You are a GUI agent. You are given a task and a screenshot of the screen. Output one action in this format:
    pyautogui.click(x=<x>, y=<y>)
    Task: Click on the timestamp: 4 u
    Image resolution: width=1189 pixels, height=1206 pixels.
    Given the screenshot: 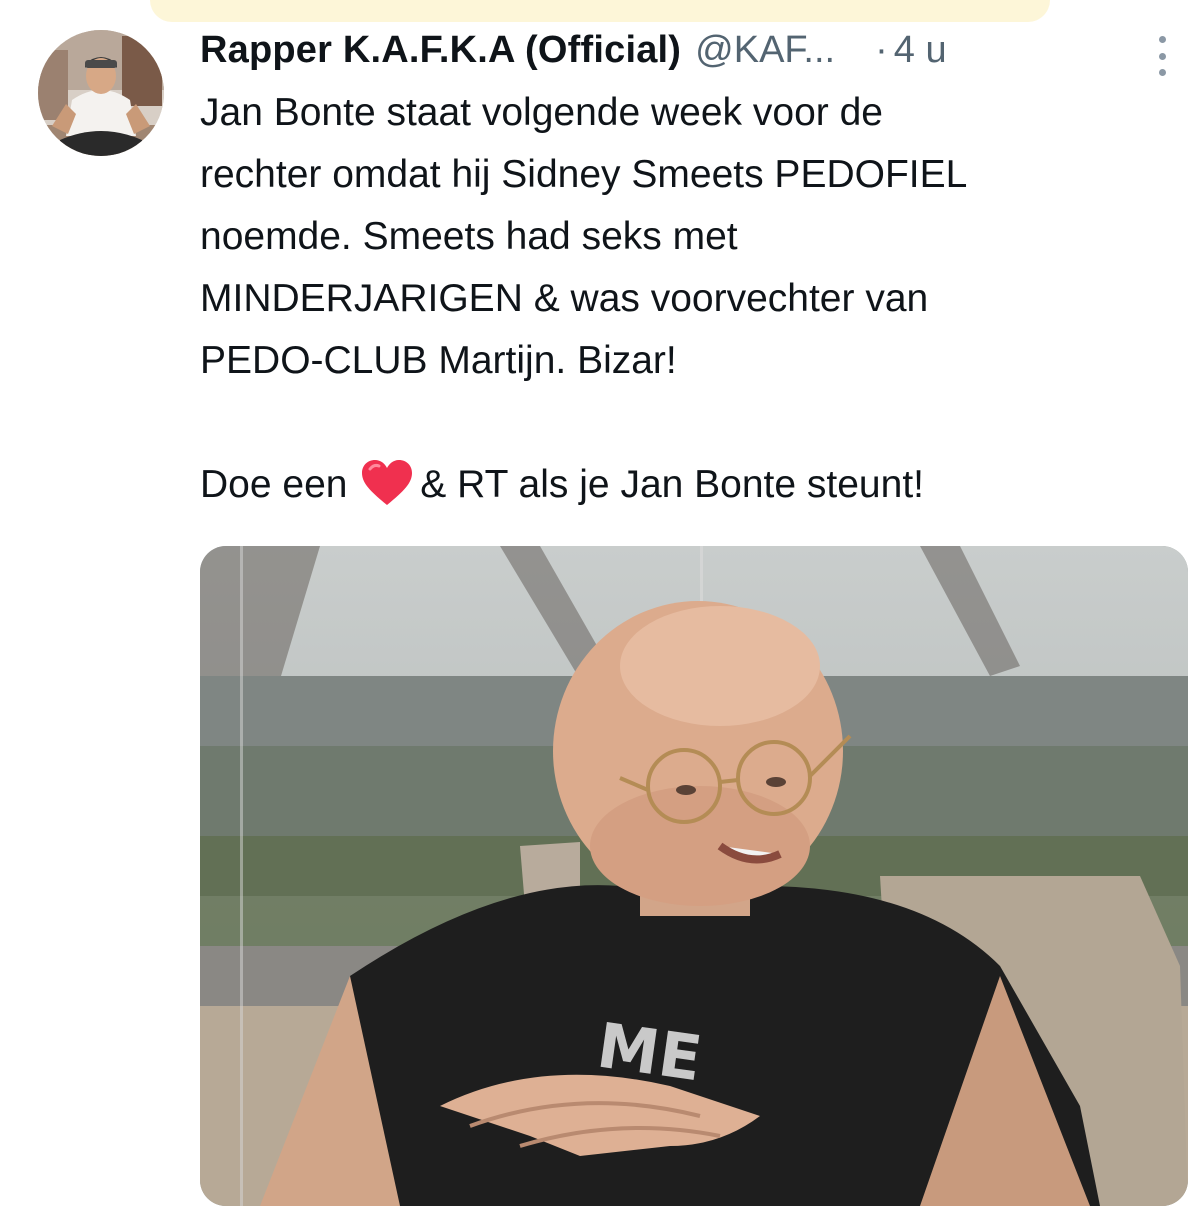 What is the action you would take?
    pyautogui.click(x=920, y=50)
    